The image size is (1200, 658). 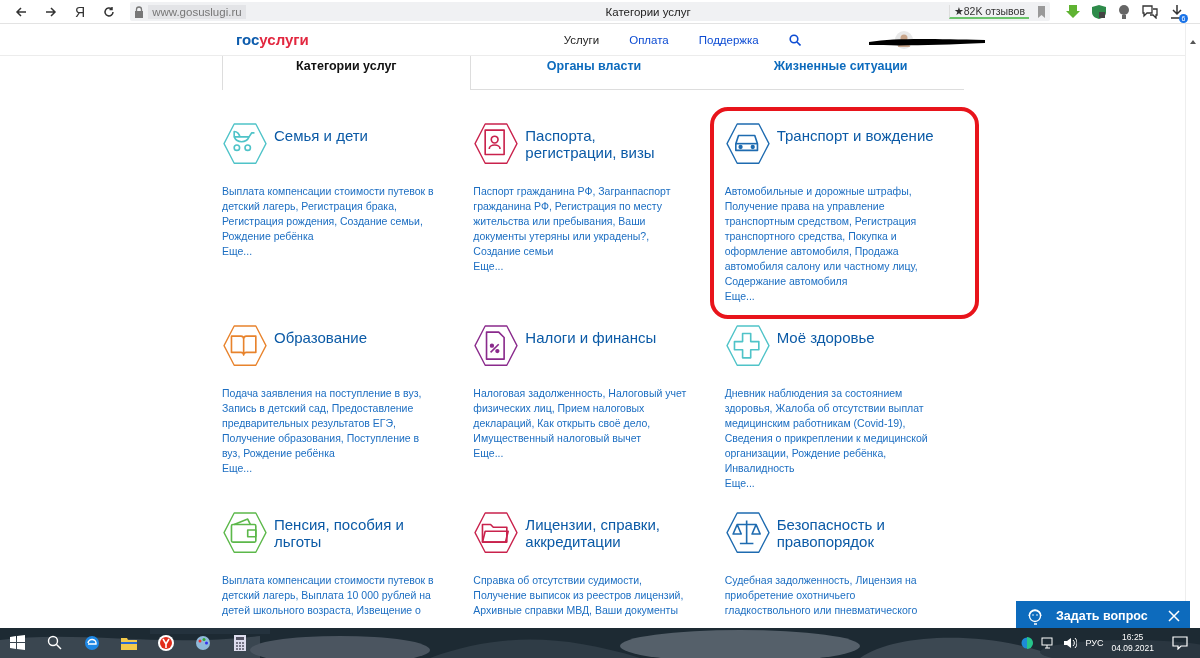 What do you see at coordinates (572, 221) in the screenshot?
I see `category-description: Паспорт гражданина РФ, Загранпаспорт гражданина РФ, Регистрация по месту жительства или пребывания, Ваши документы утеряны или украдены?, Создание семьи` at bounding box center [572, 221].